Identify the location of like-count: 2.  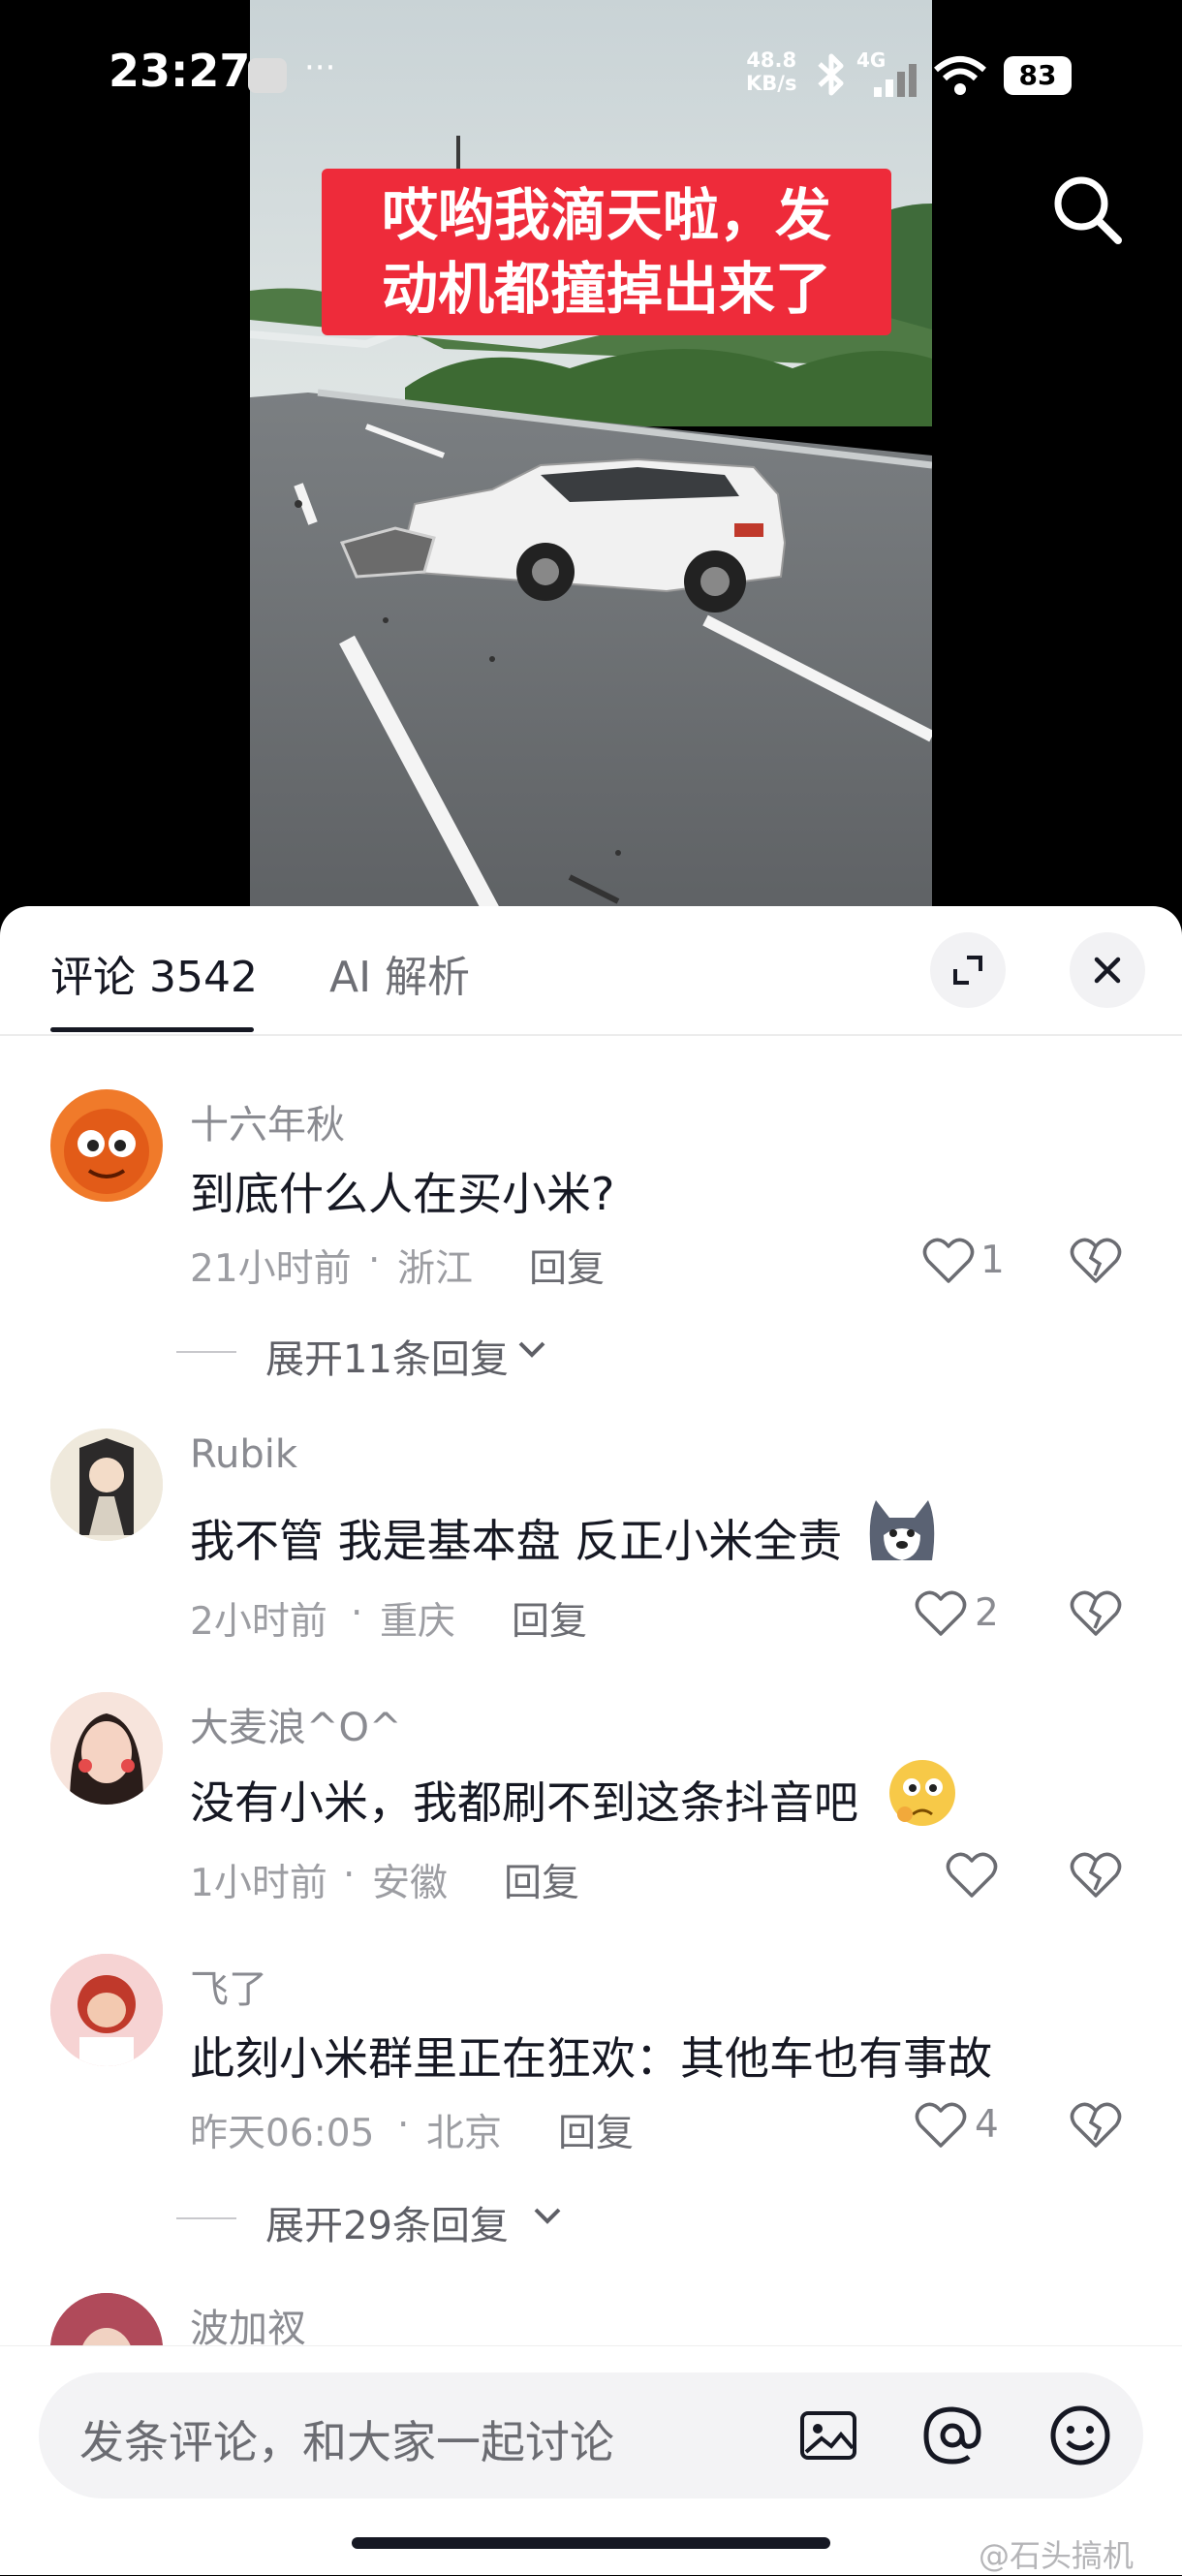
(987, 1613).